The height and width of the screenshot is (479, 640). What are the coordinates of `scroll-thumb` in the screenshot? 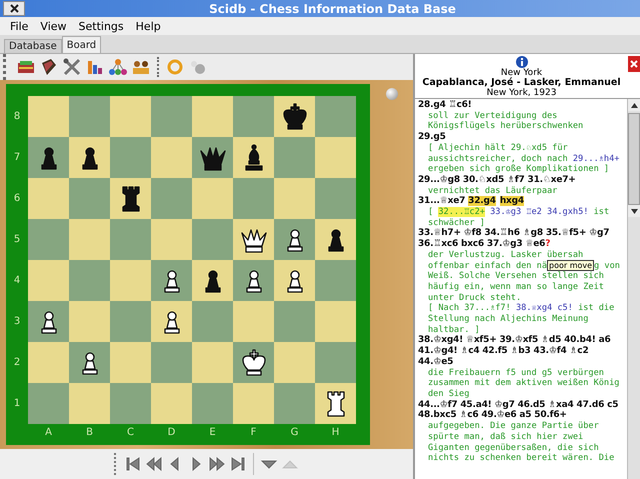 It's located at (634, 159).